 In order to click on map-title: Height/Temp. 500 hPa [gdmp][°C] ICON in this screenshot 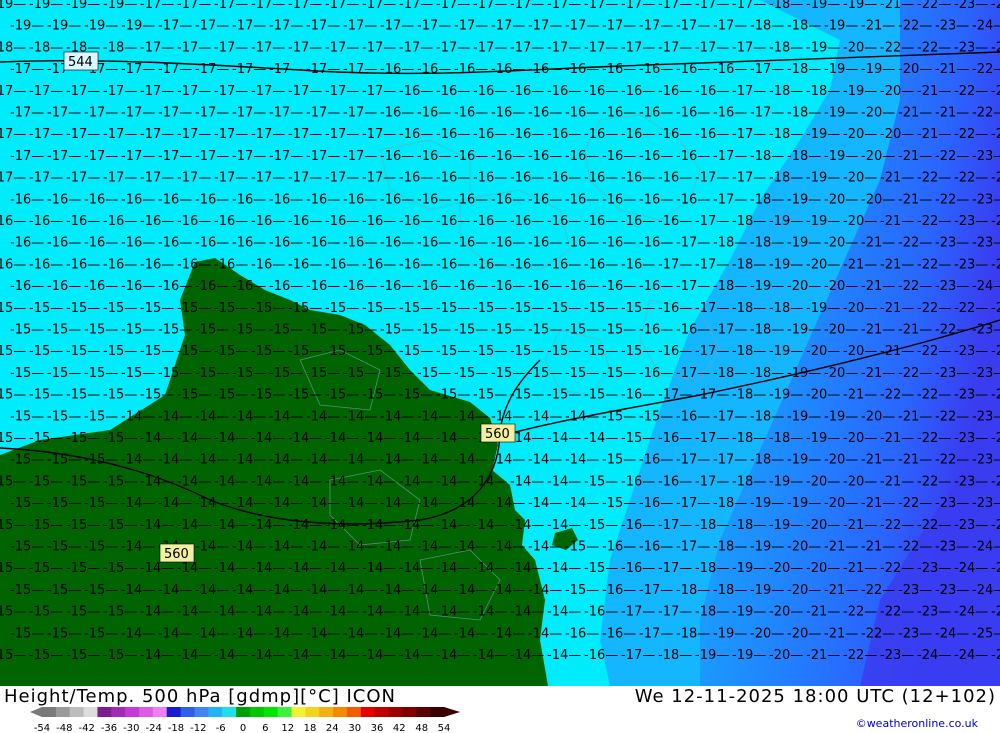, I will do `click(200, 696)`.